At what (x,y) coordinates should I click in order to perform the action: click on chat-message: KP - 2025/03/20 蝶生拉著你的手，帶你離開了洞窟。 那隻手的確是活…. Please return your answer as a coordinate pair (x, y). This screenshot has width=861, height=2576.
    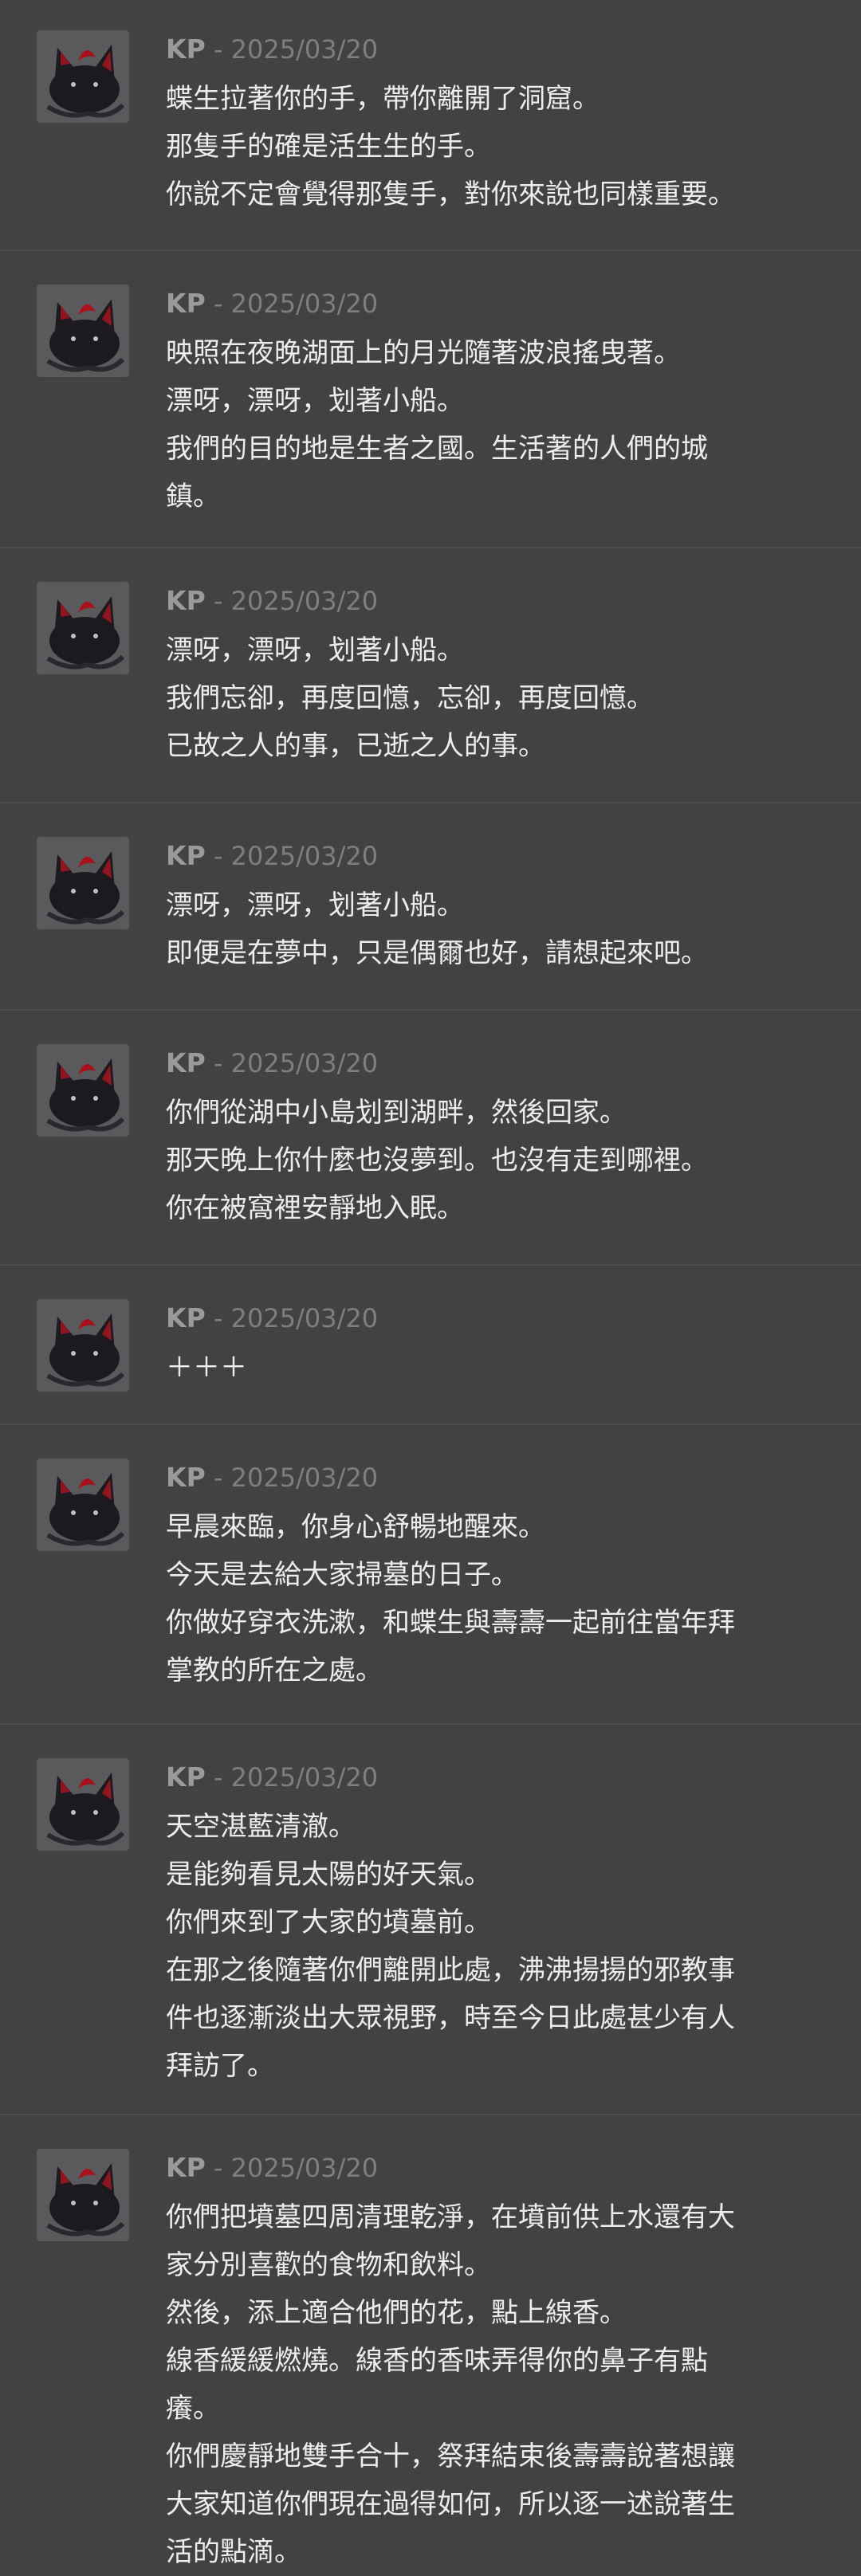
    Looking at the image, I should click on (431, 125).